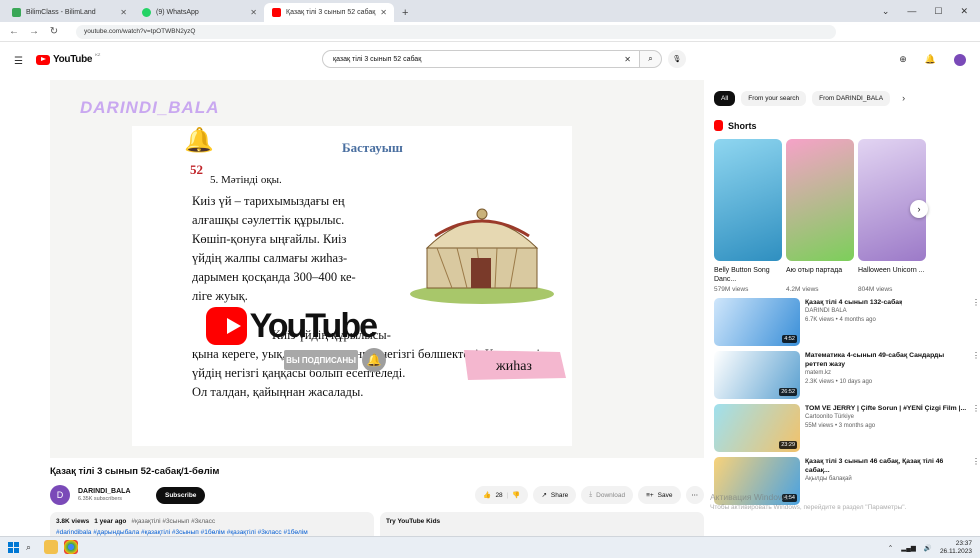  Describe the element at coordinates (199, 12) in the screenshot. I see `browser-tab-whatsapp: (9) WhatsApp ✕` at that location.